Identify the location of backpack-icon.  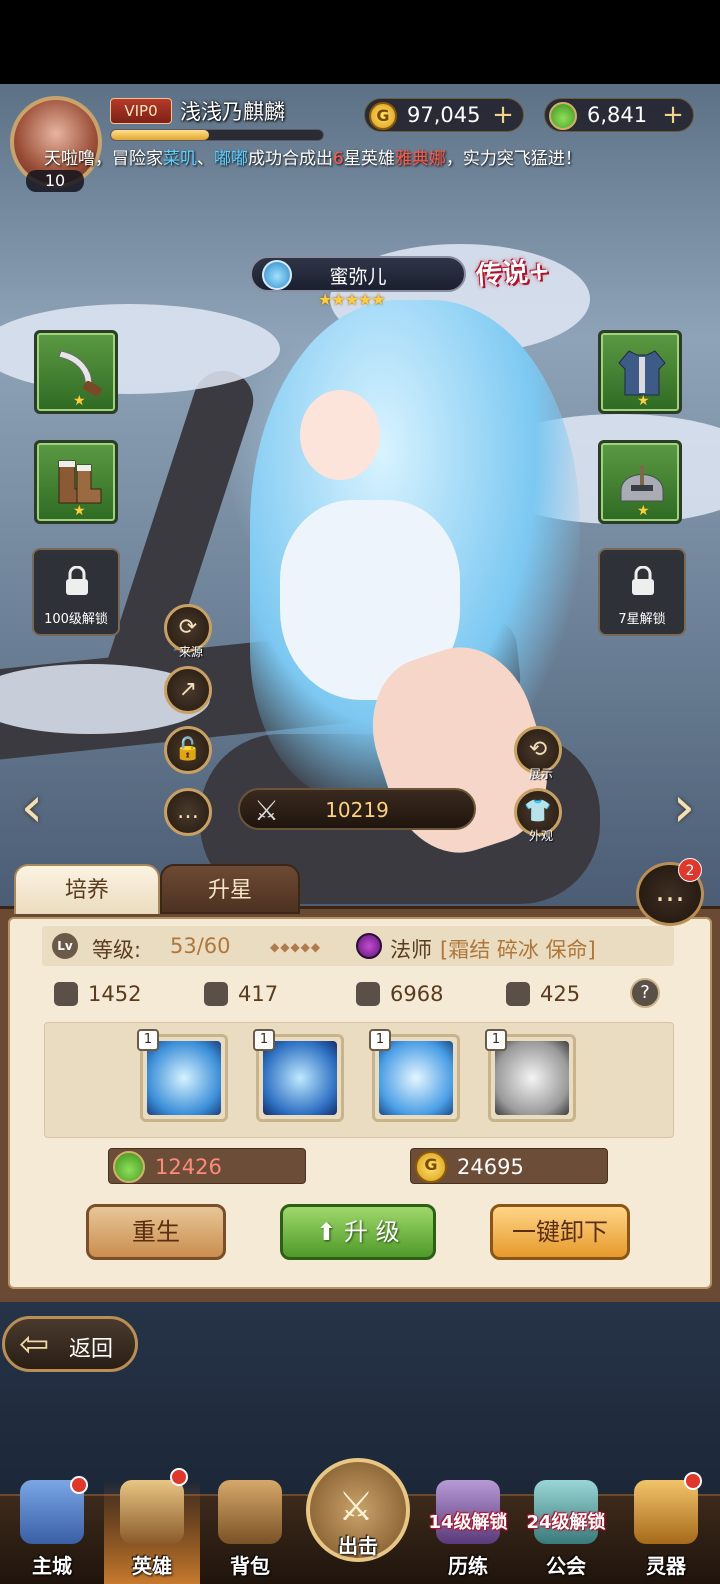
(250, 1512).